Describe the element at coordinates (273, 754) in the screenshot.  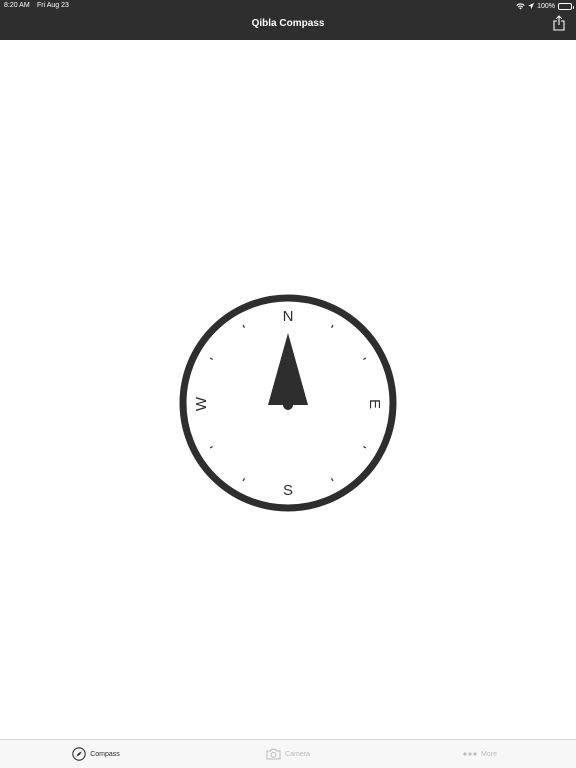
I see `camera-icon` at that location.